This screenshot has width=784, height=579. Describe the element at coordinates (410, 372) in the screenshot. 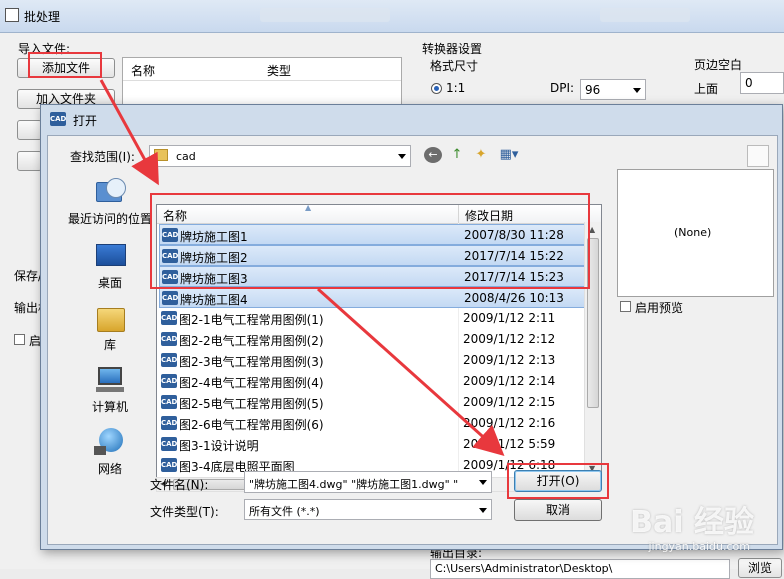

I see `arrow-to-open-button` at that location.